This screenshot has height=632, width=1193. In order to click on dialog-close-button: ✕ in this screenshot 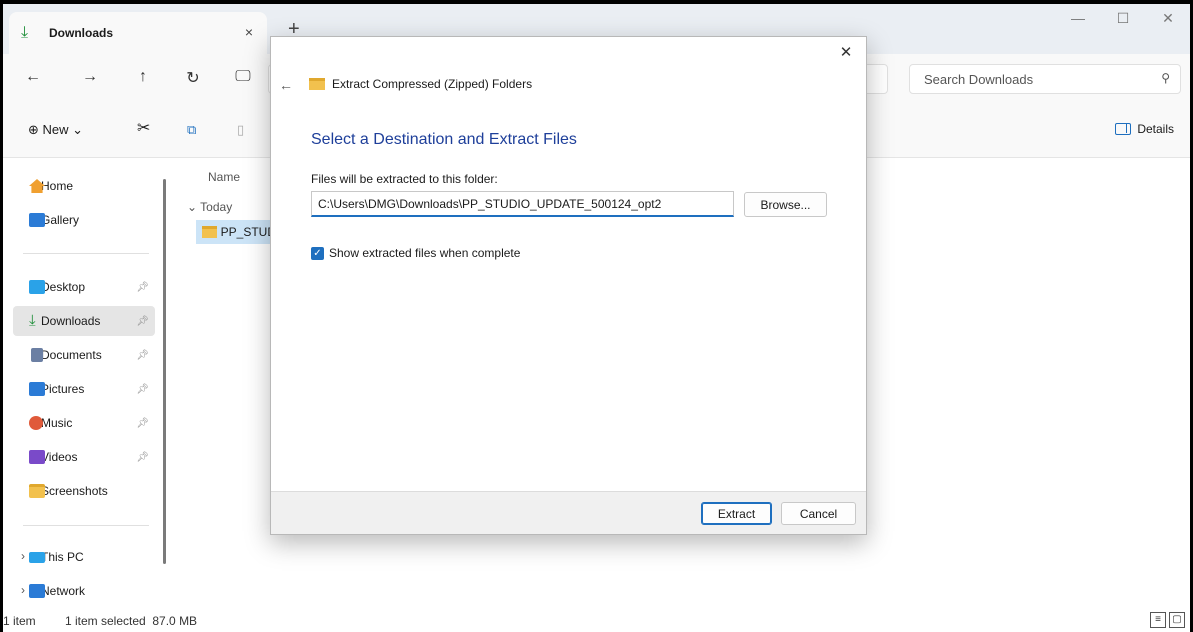, I will do `click(846, 52)`.